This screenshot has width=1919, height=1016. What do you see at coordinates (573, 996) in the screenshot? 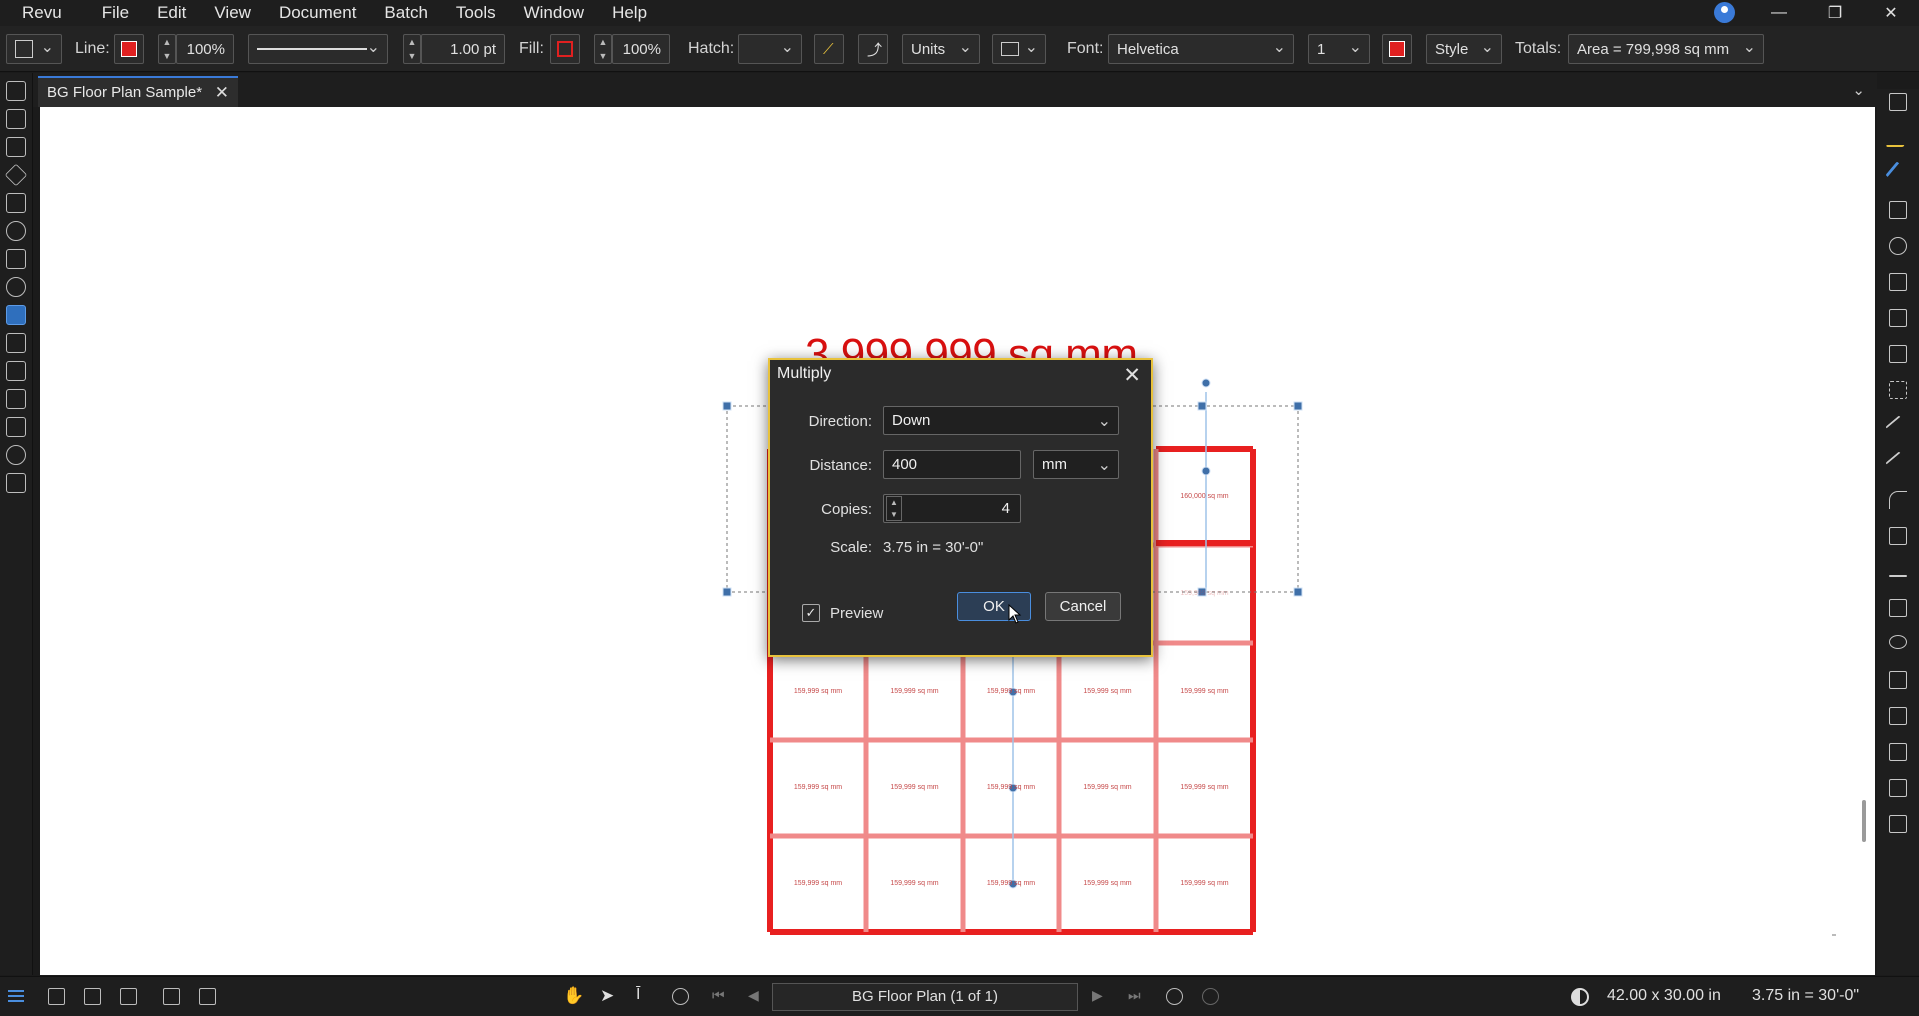
I see `pan-tool-icon: ✋` at bounding box center [573, 996].